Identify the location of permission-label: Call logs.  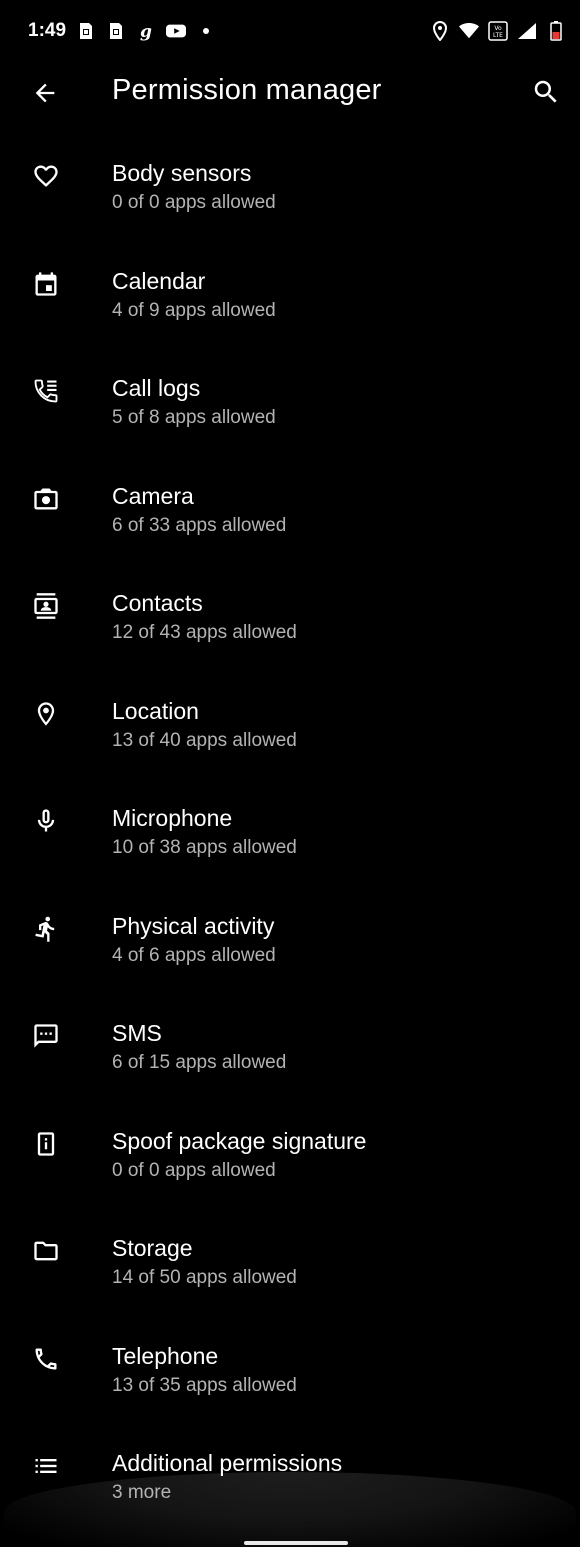
(156, 388).